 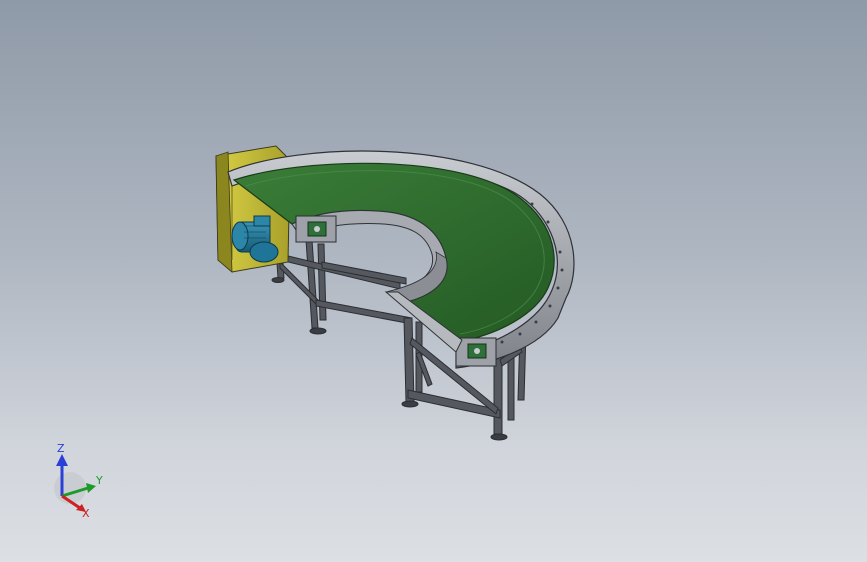 I want to click on z-axis-label: Z, so click(x=61, y=448).